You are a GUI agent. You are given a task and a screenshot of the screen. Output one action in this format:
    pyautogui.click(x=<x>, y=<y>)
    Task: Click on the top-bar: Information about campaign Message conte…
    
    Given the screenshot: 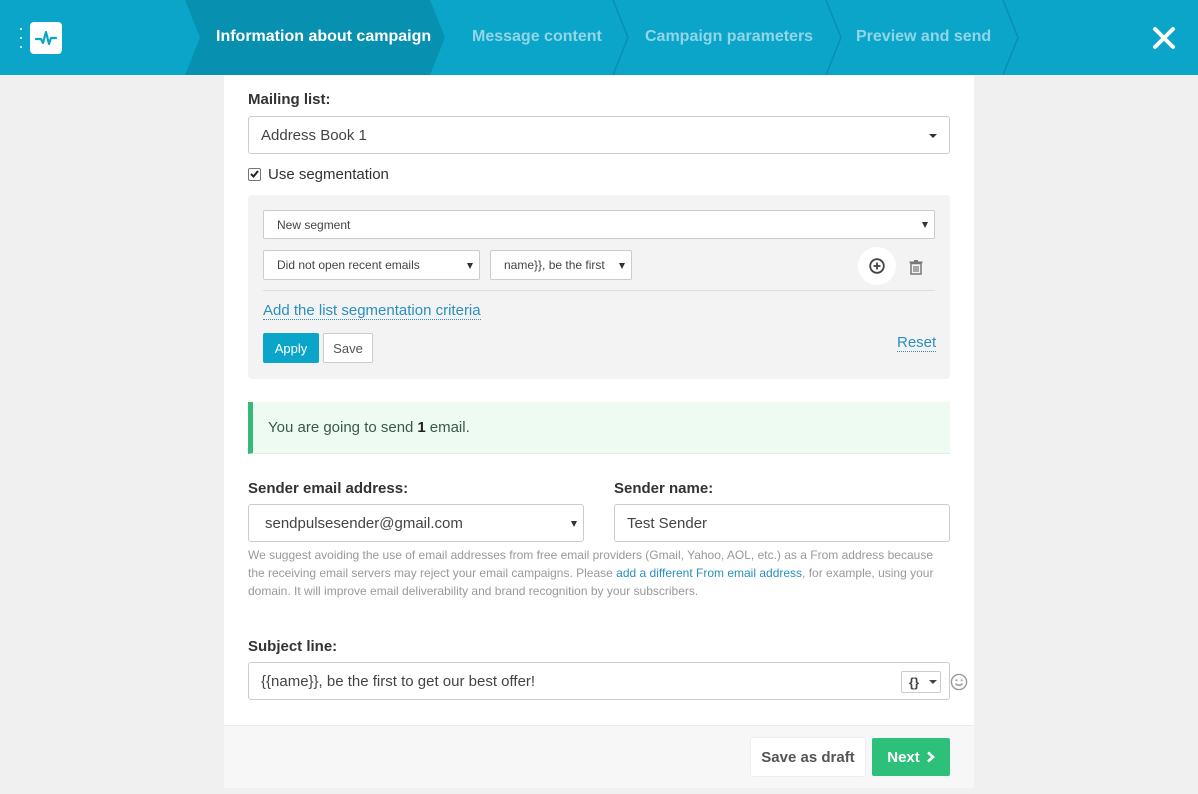 What is the action you would take?
    pyautogui.click(x=599, y=37)
    